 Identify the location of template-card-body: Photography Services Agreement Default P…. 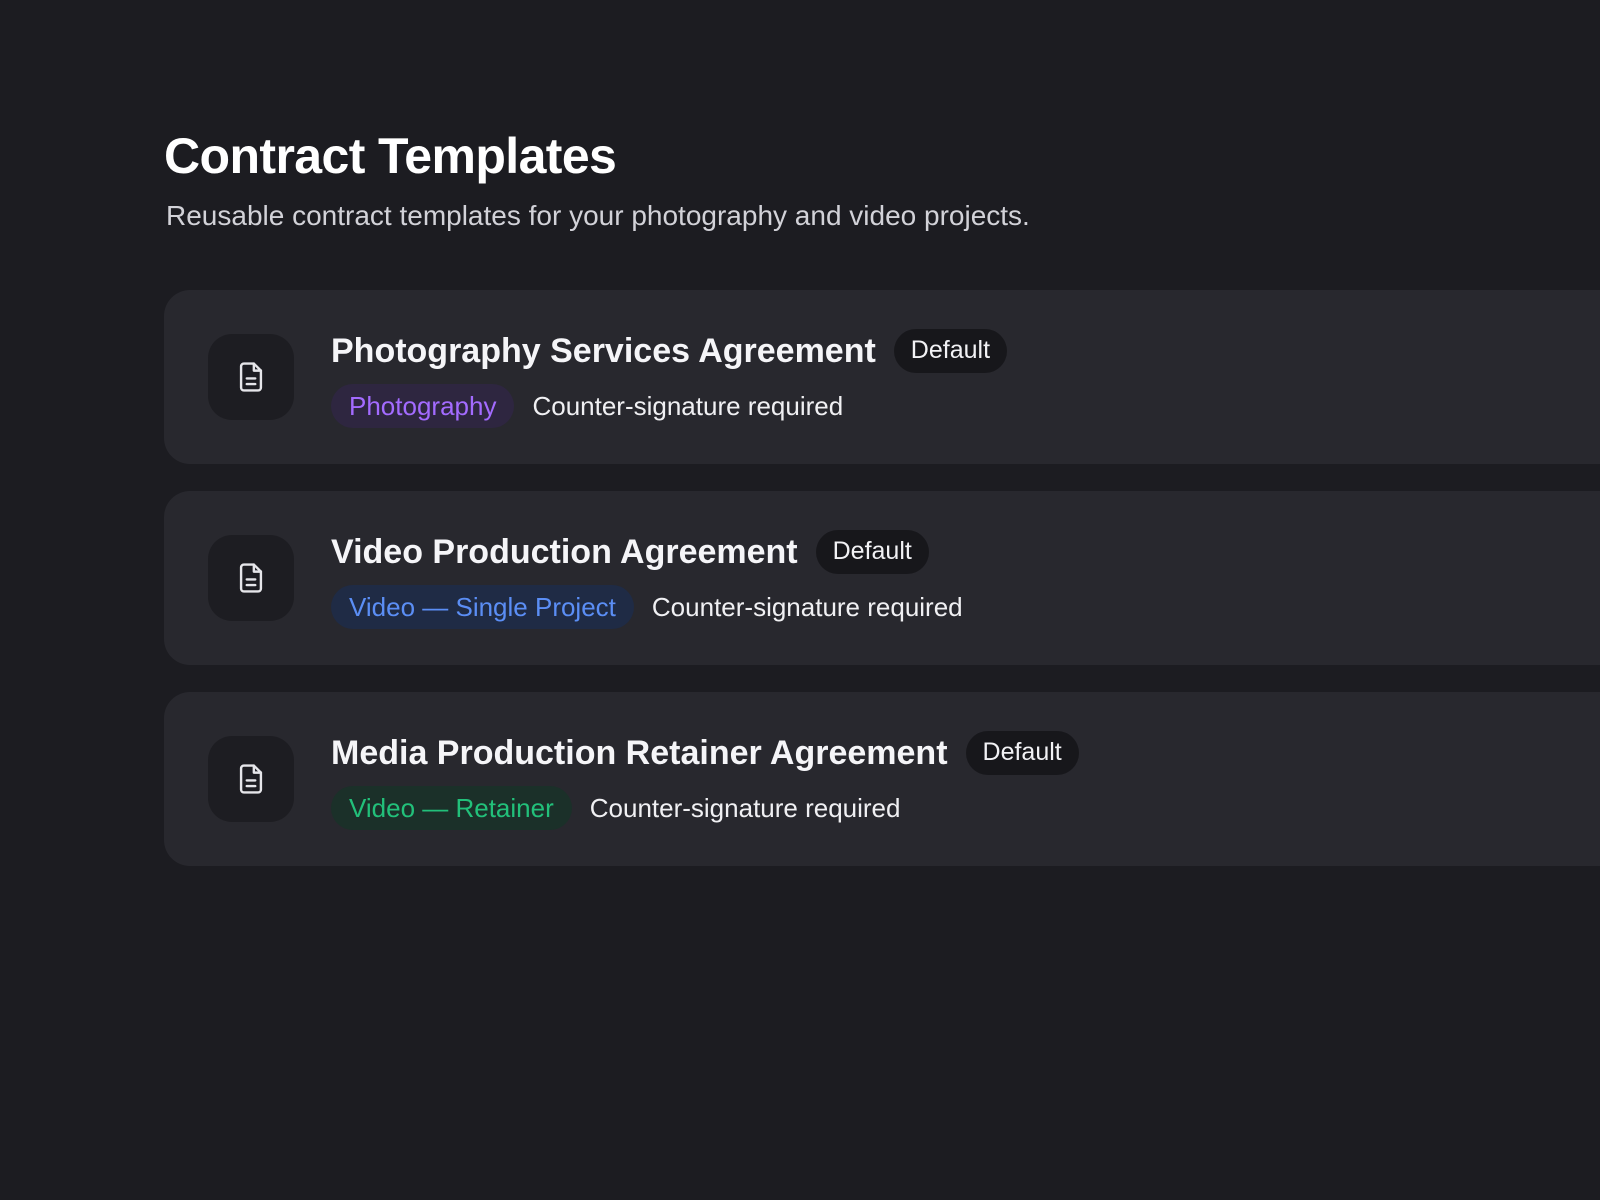
(965, 378).